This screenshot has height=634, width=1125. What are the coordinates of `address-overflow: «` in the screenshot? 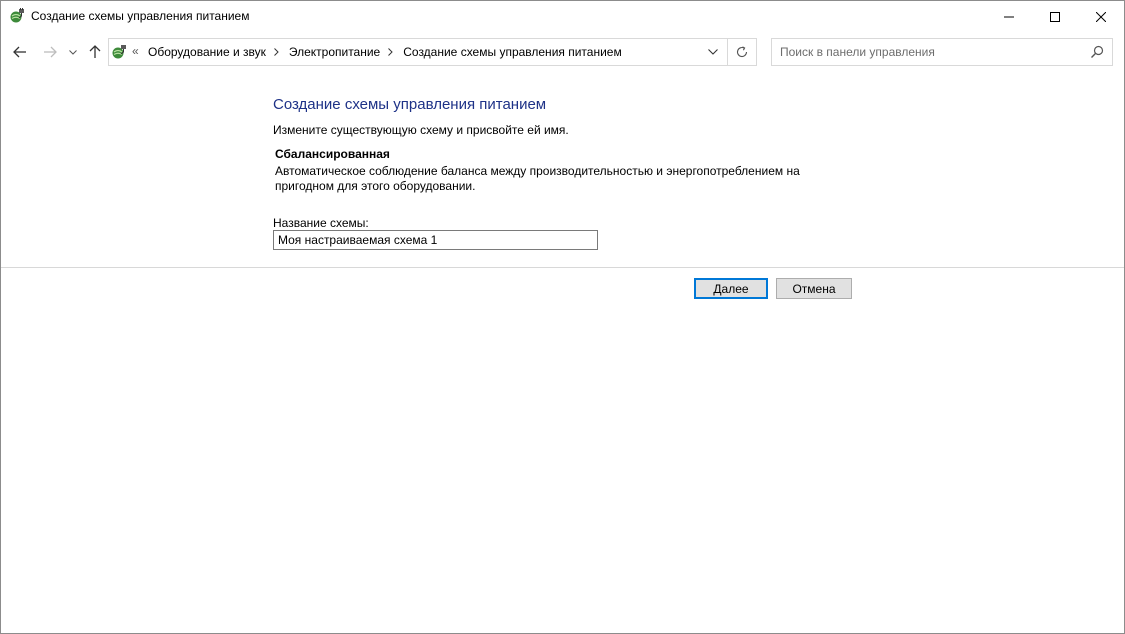 It's located at (135, 51).